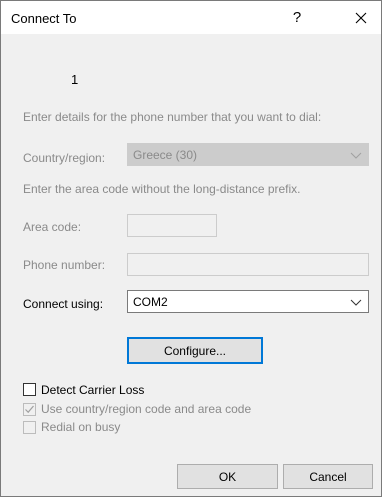 The width and height of the screenshot is (382, 497). I want to click on cancel-button: Cancel, so click(328, 476).